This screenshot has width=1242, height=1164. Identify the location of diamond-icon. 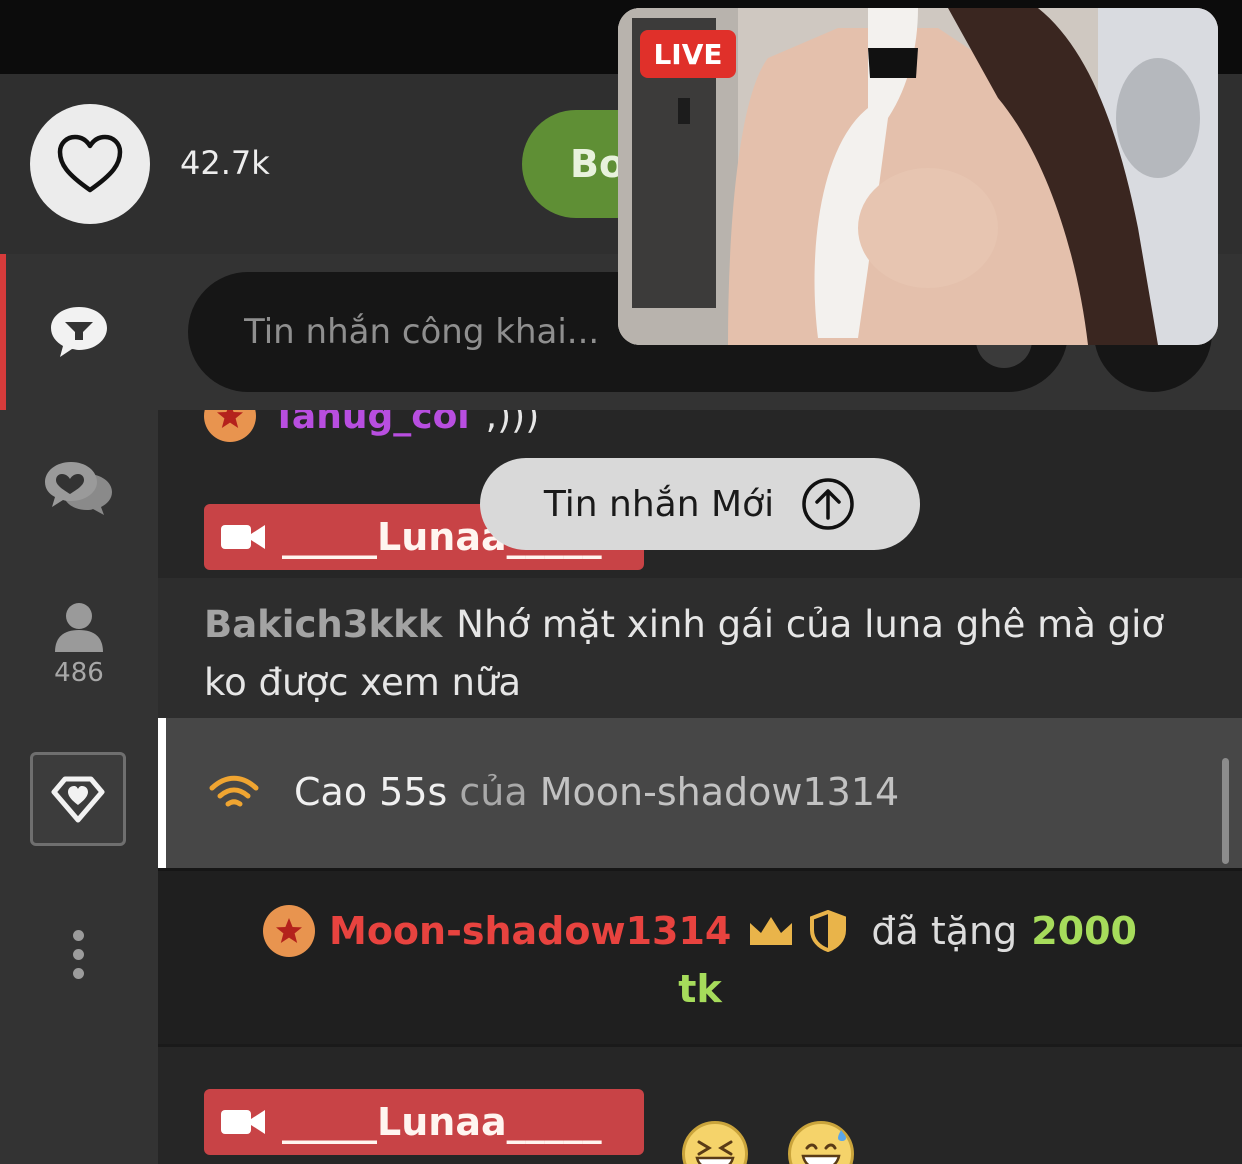
(78, 799).